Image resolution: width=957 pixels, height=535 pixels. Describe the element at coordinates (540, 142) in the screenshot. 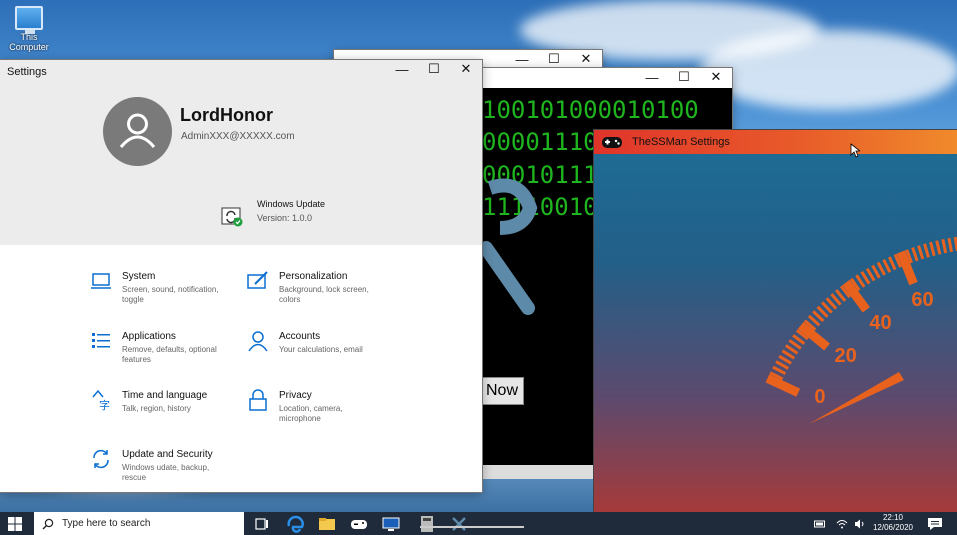

I see `binary-line: 00001110` at that location.